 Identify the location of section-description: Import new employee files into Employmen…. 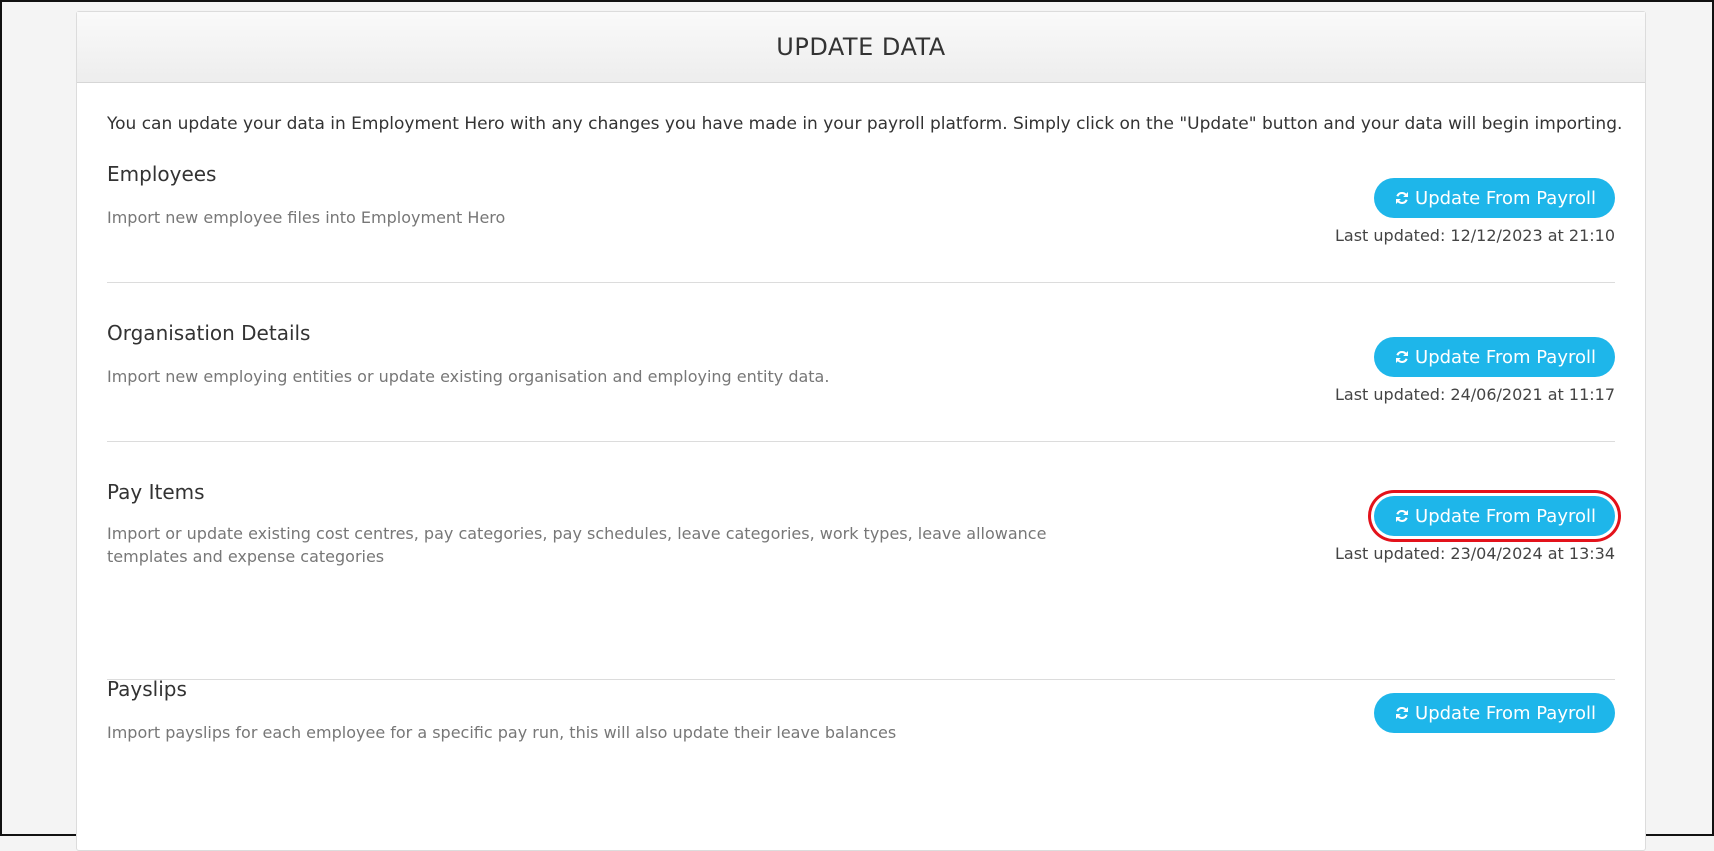
(306, 217).